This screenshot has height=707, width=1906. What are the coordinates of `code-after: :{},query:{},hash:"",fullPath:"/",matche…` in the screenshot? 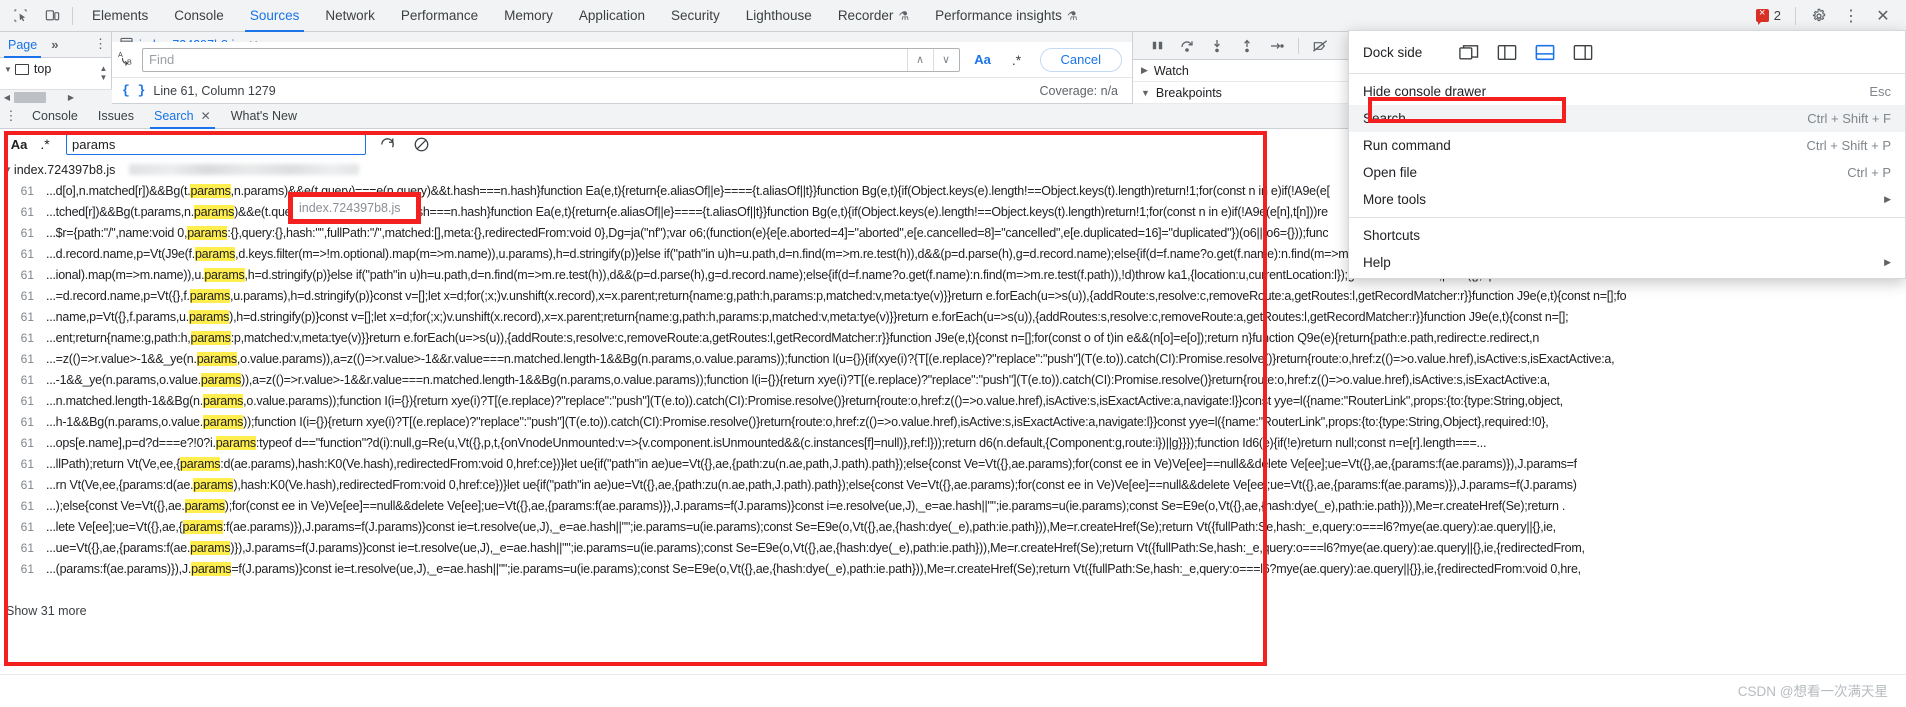 It's located at (778, 232).